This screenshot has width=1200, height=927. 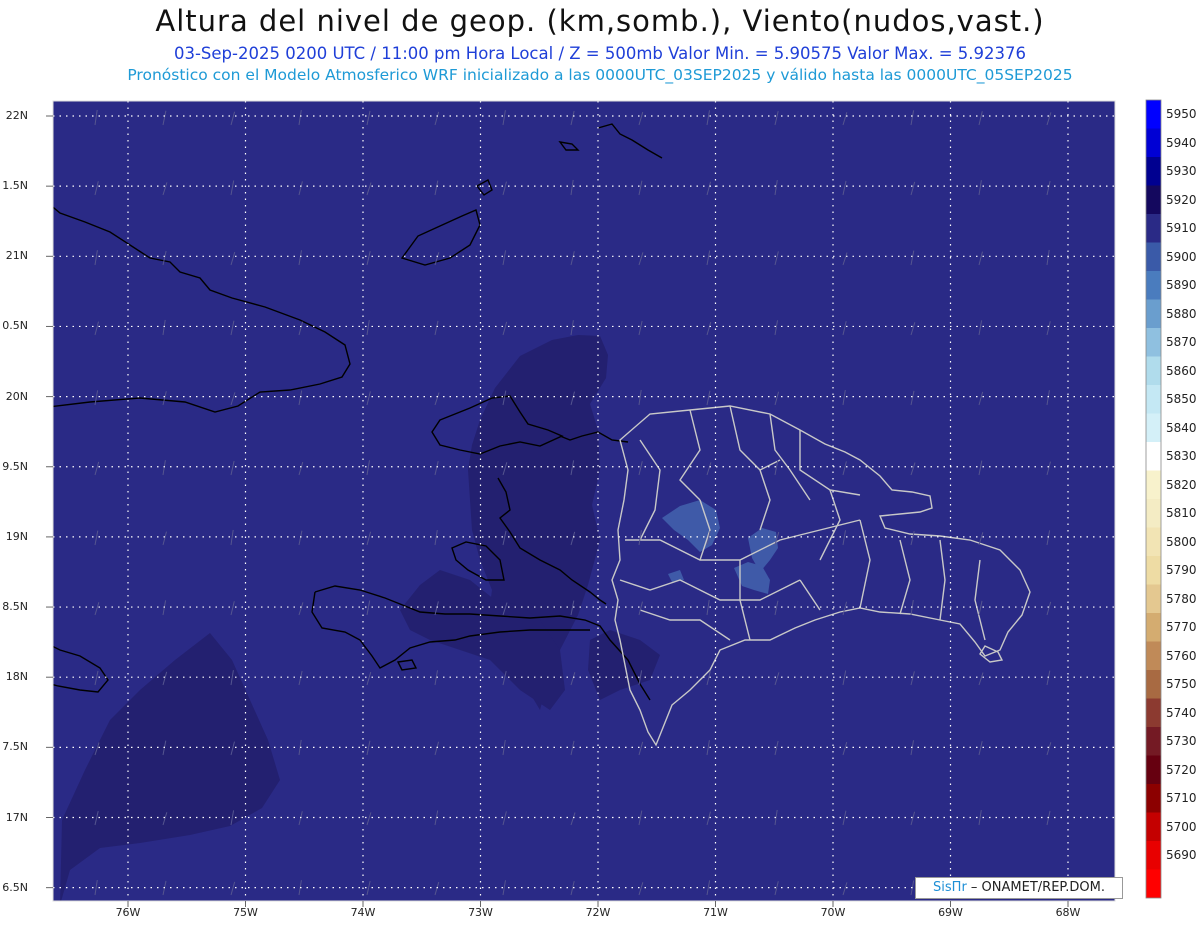 I want to click on longitude-label: 76W, so click(x=128, y=912).